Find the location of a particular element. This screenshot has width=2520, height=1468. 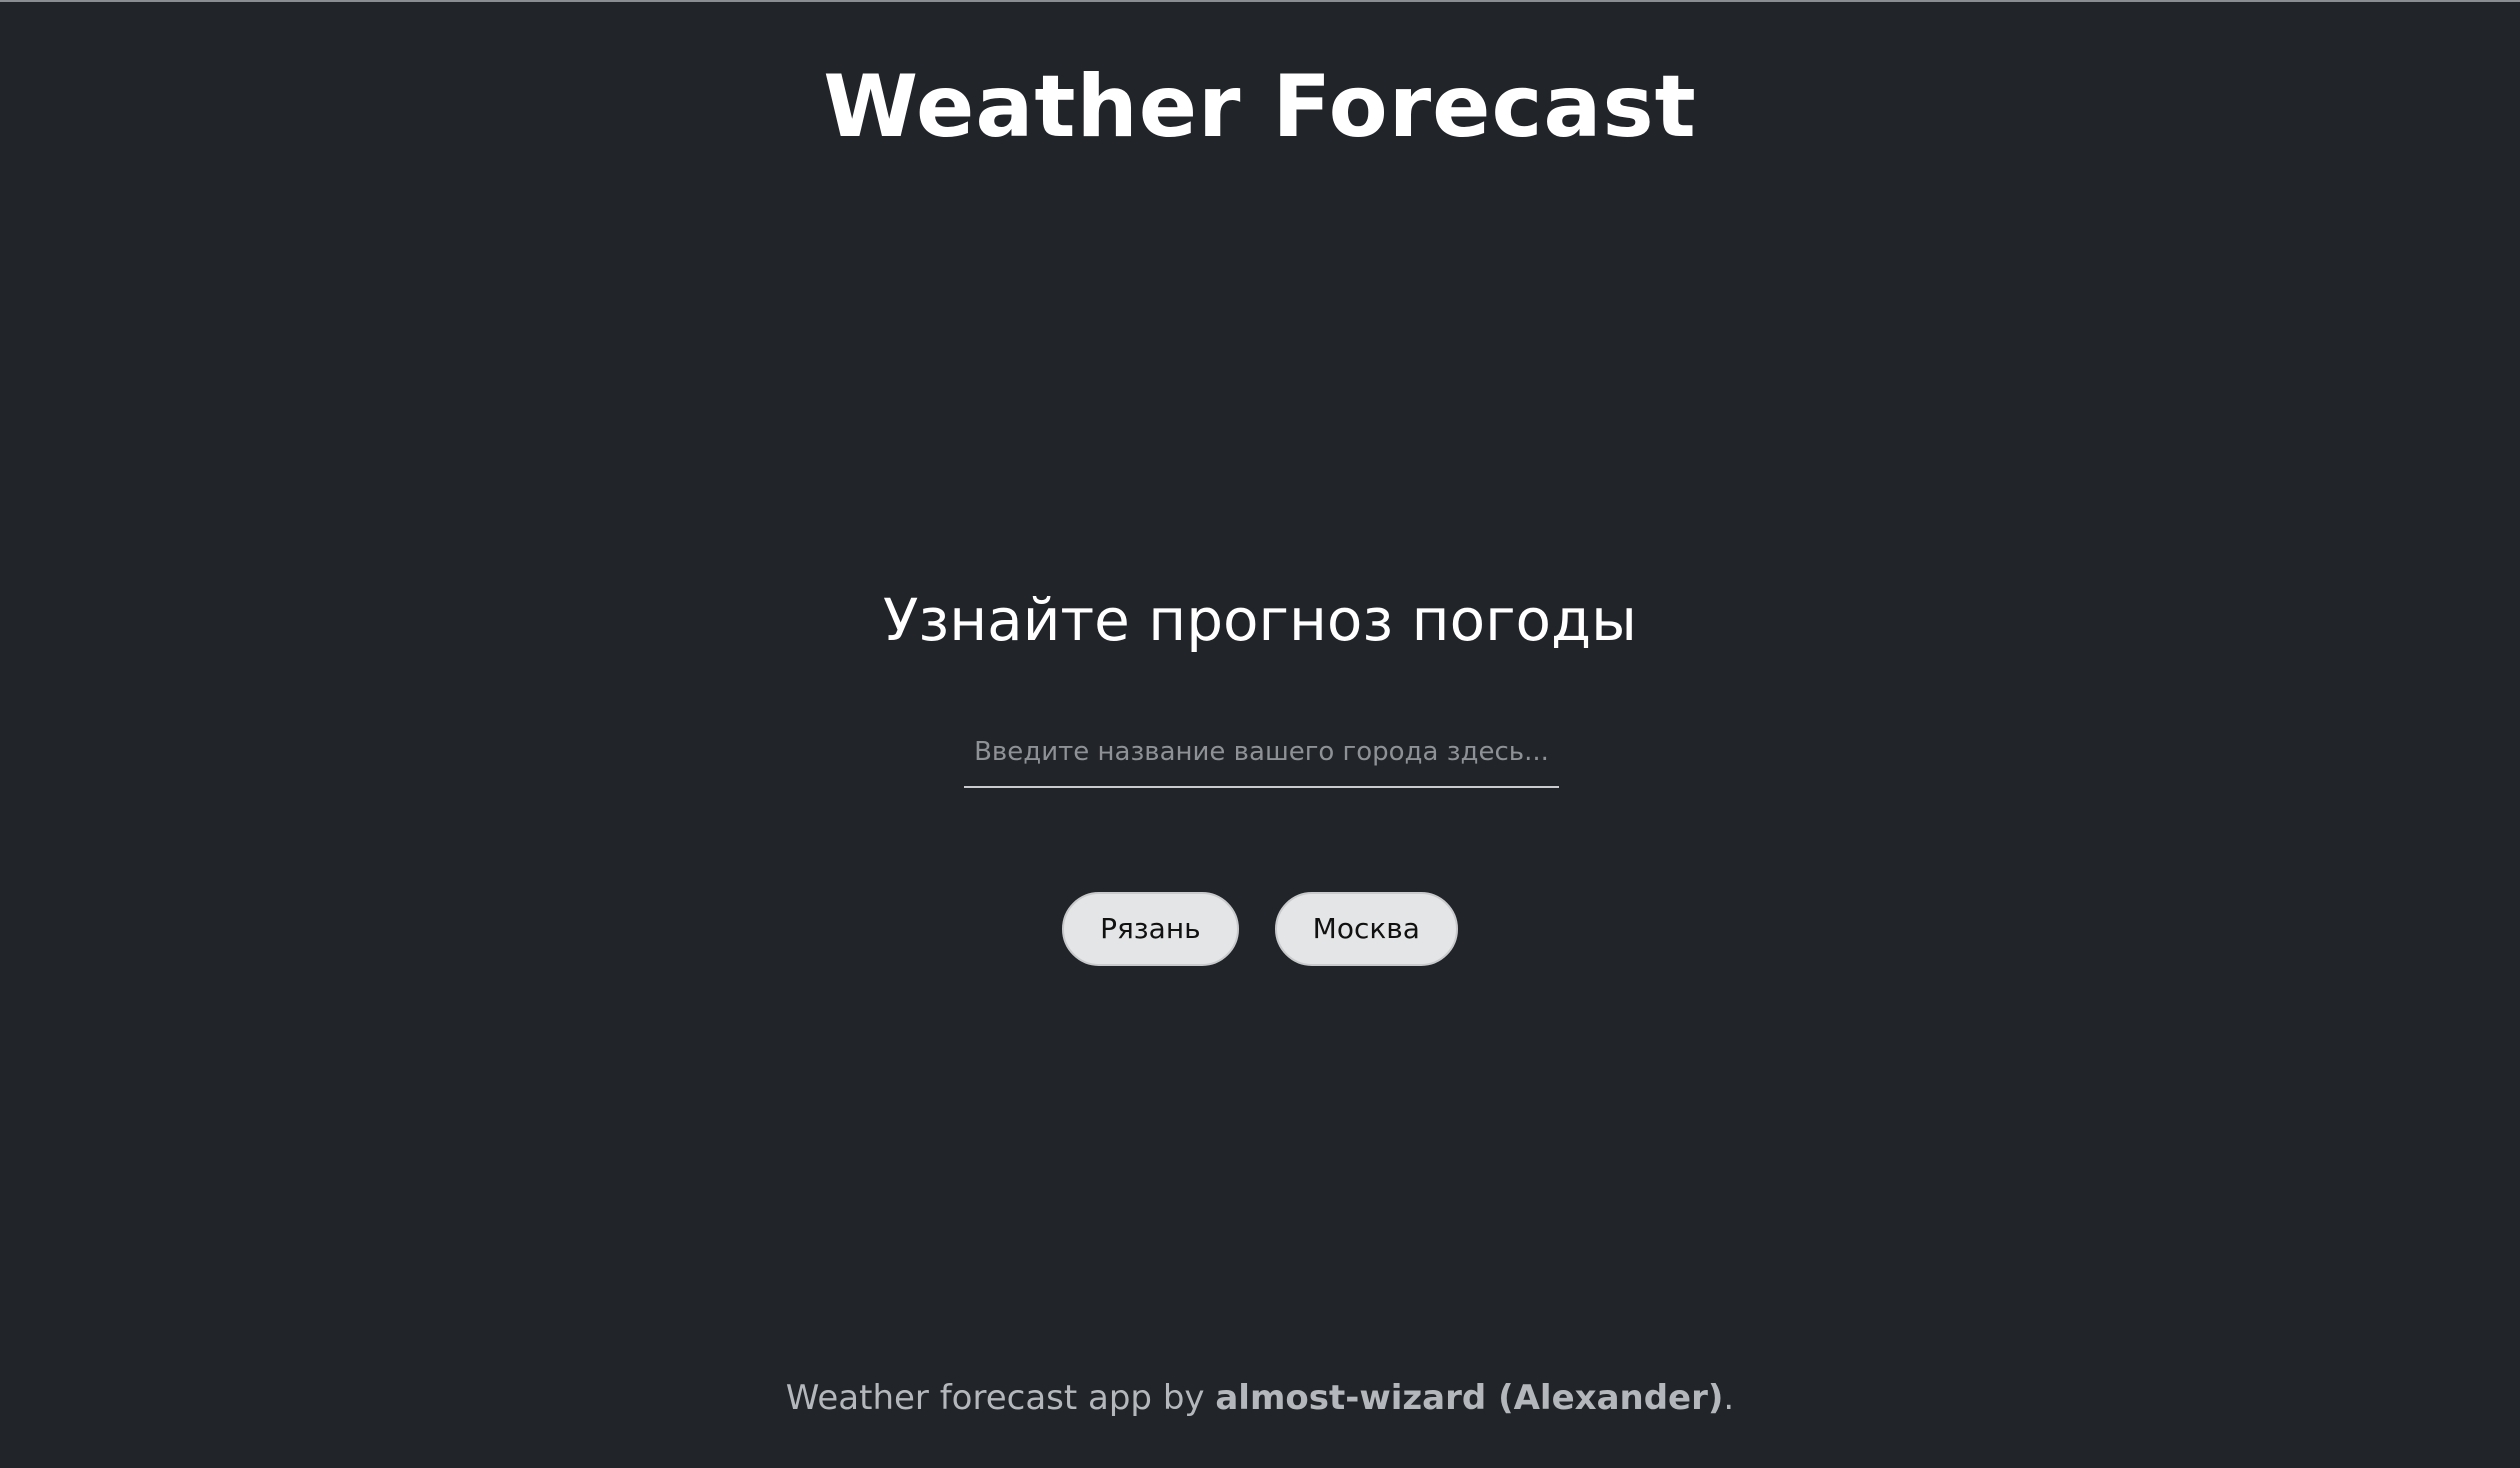

city-button-ryazan: Рязань is located at coordinates (1150, 929).